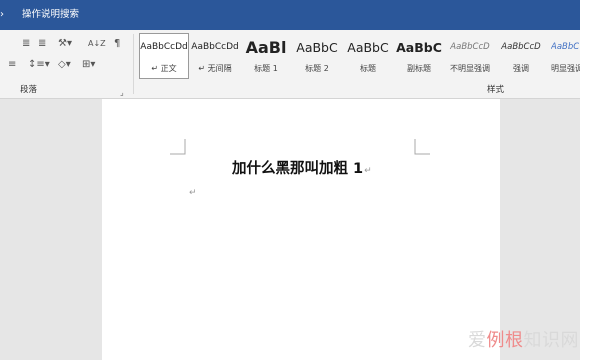 This screenshot has width=600, height=360. I want to click on paragraph-mark-icon: ↵, so click(368, 171).